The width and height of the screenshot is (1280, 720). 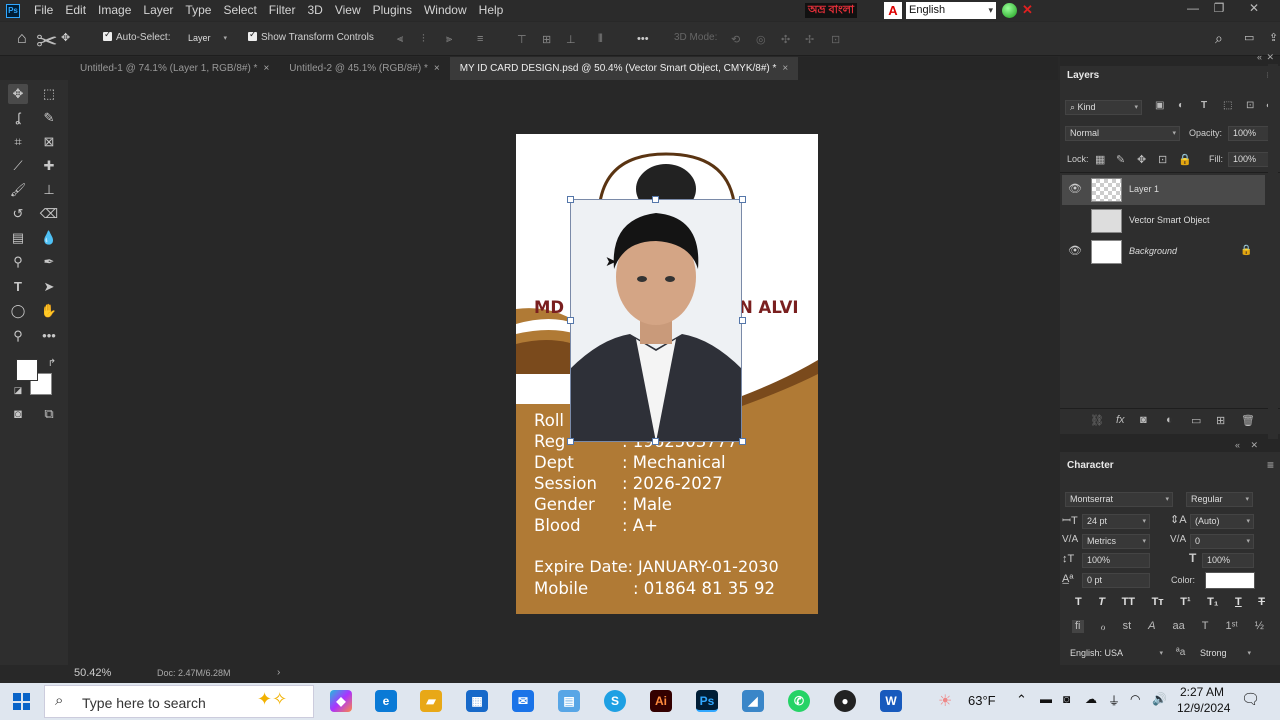 What do you see at coordinates (49, 262) in the screenshot?
I see `pen-tool-icon: ✒` at bounding box center [49, 262].